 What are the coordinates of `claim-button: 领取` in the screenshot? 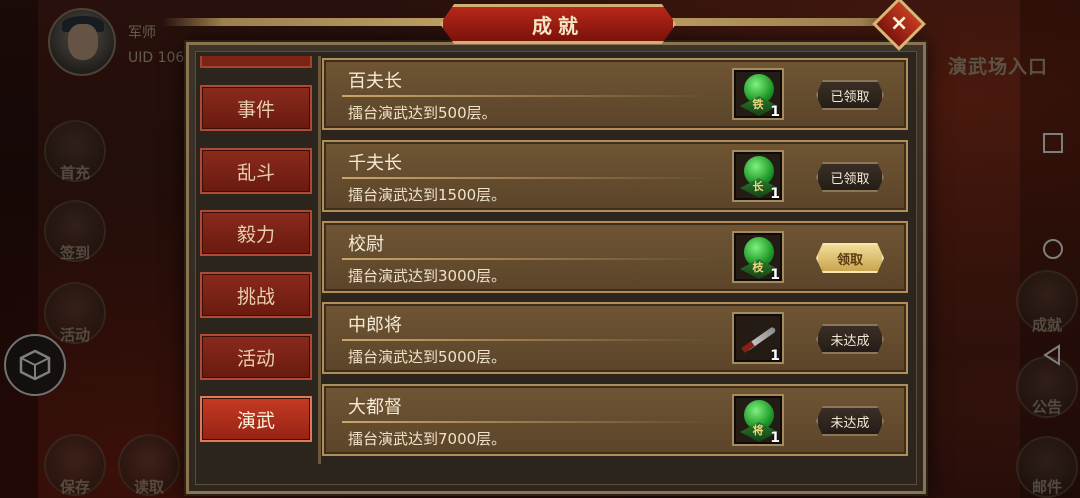 It's located at (850, 258).